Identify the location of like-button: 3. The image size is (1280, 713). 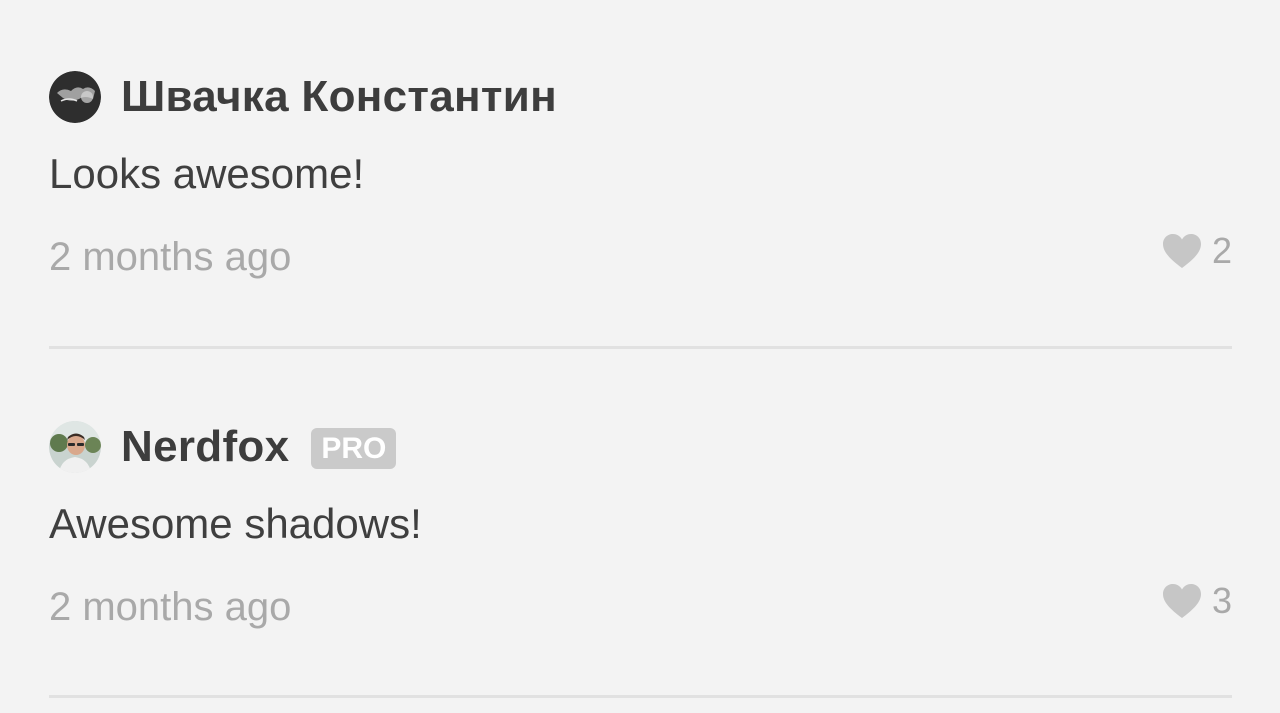
(1197, 601).